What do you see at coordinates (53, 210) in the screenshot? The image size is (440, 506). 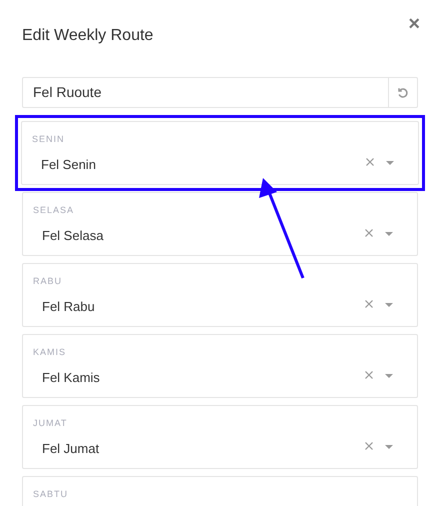 I see `day-label: SELASA` at bounding box center [53, 210].